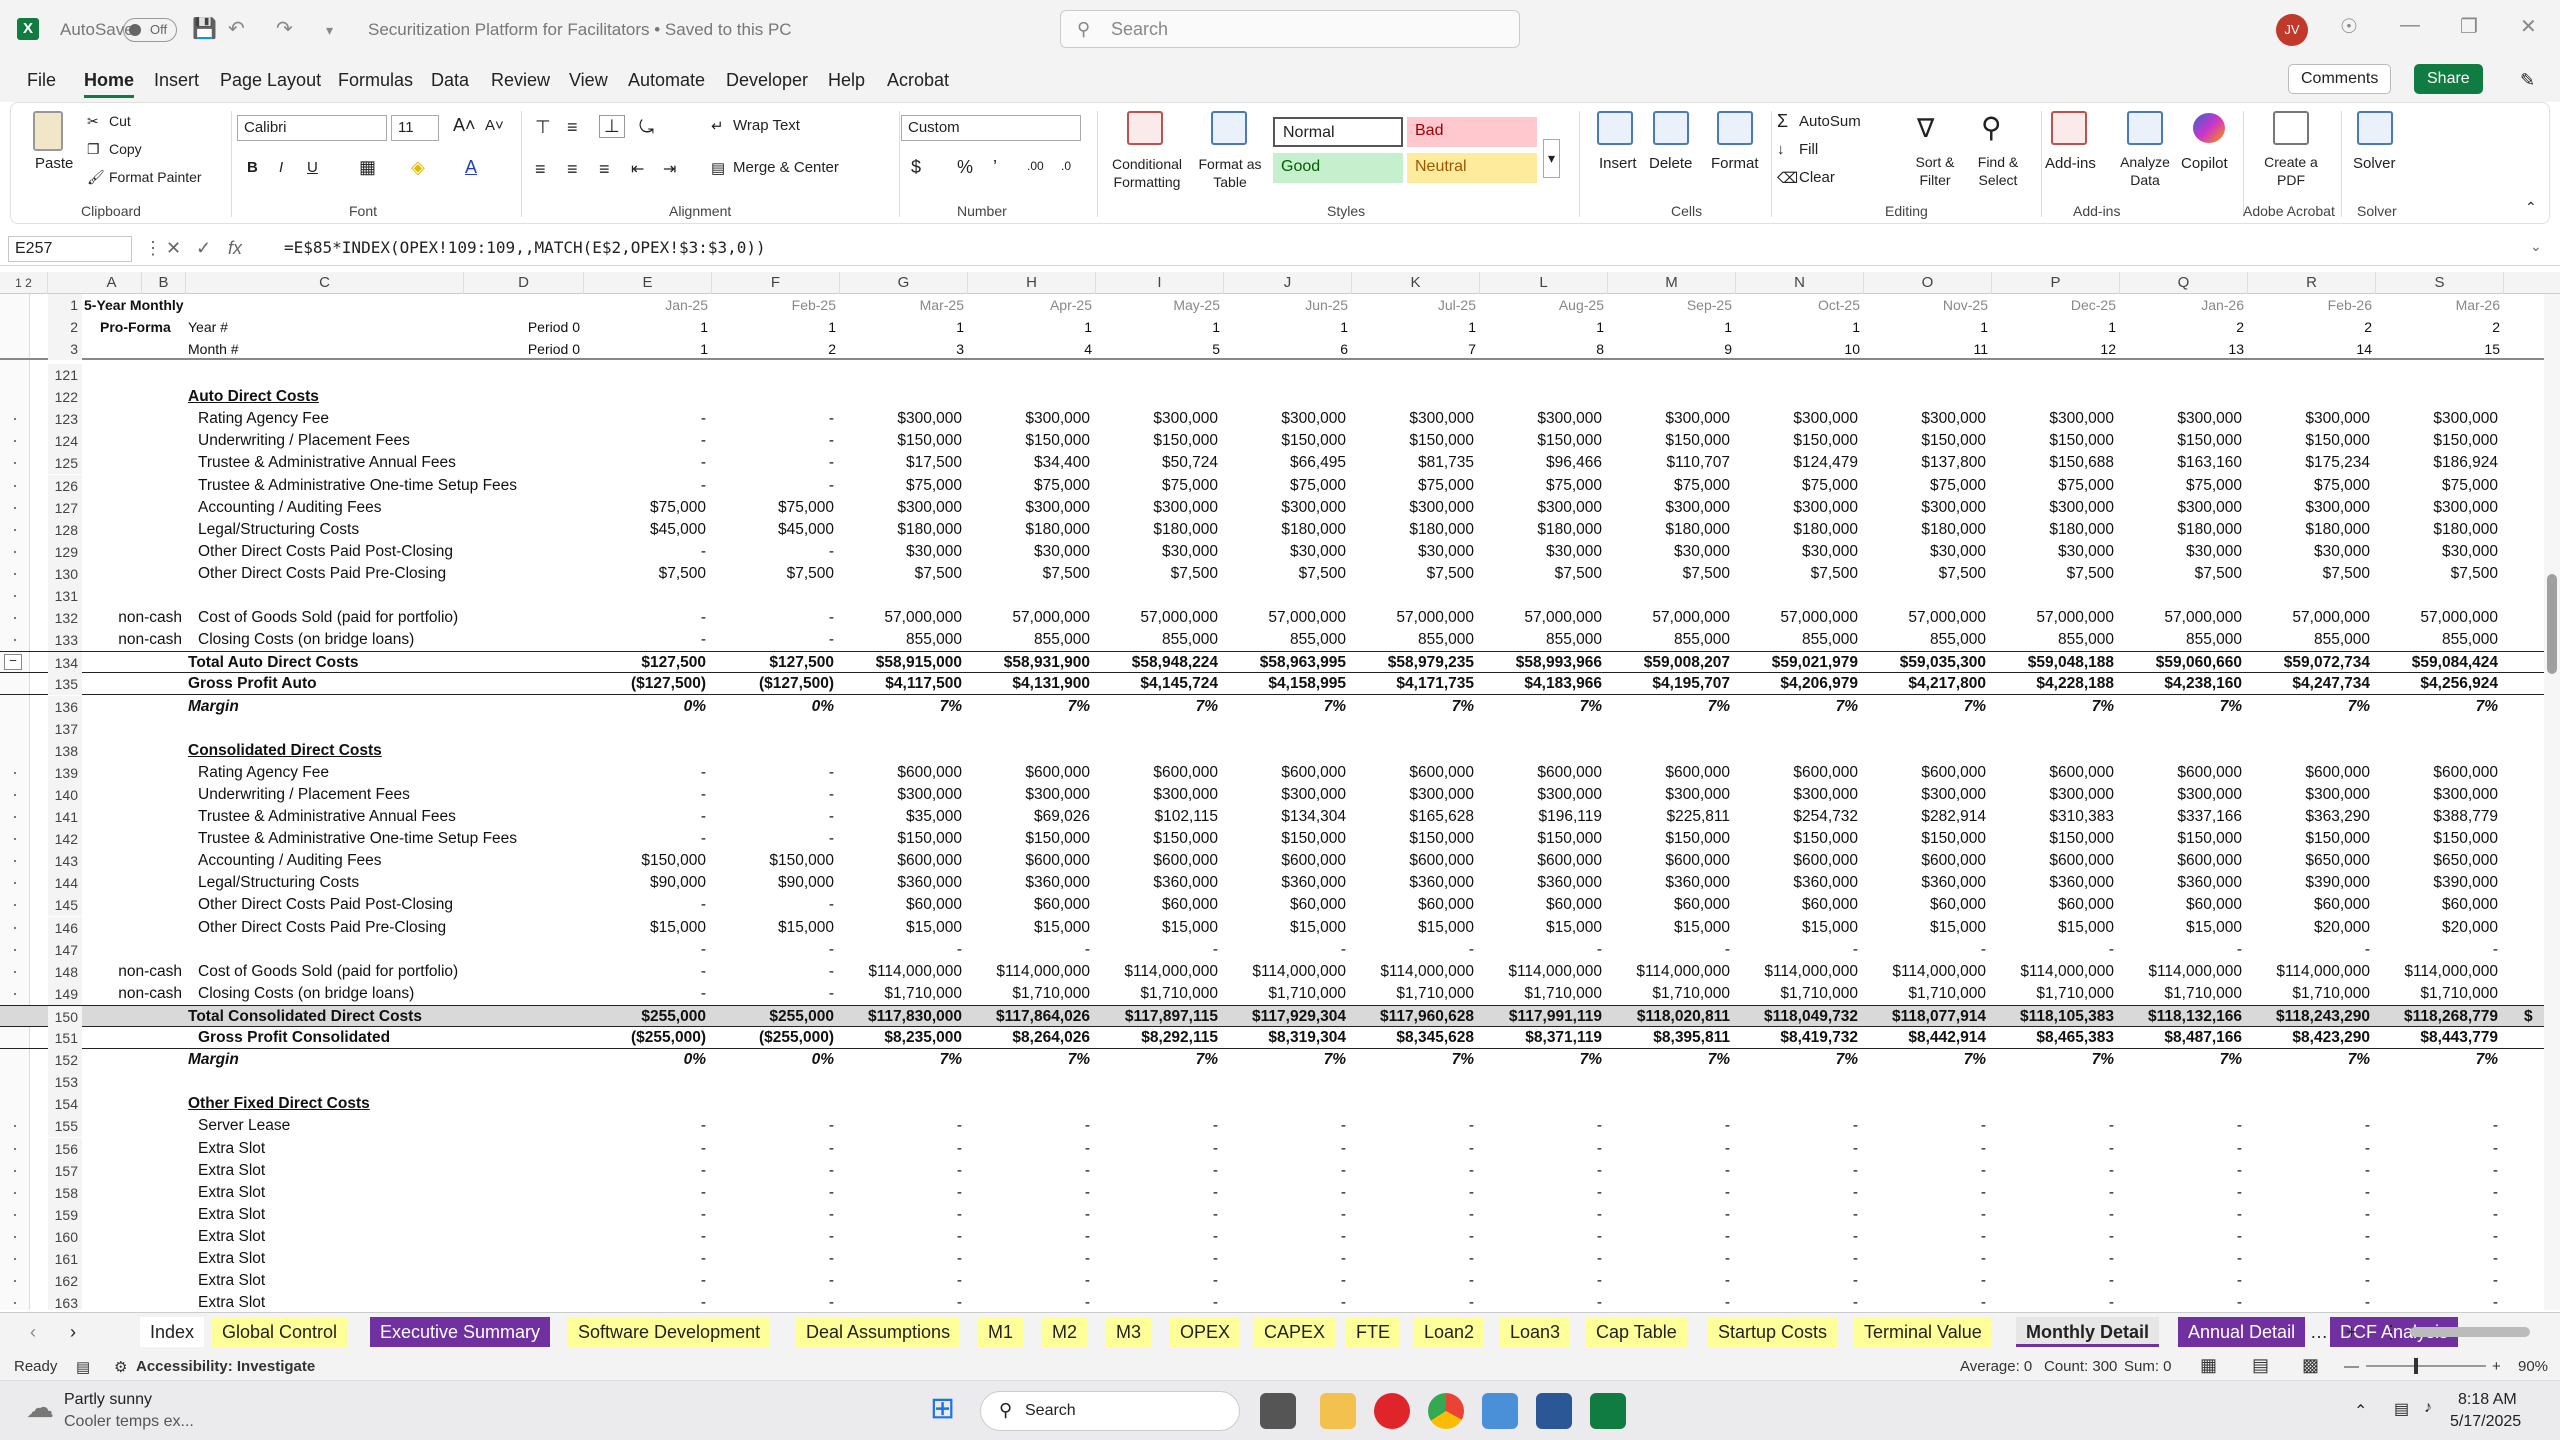 Image resolution: width=2560 pixels, height=1440 pixels. What do you see at coordinates (965, 167) in the screenshot?
I see `percent-icon: %` at bounding box center [965, 167].